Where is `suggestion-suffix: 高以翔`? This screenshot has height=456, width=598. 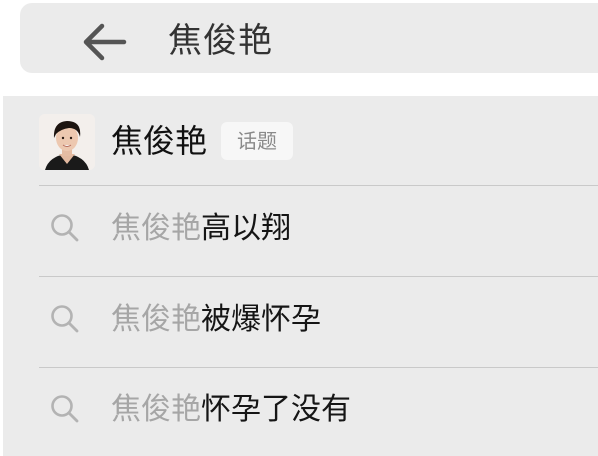 suggestion-suffix: 高以翔 is located at coordinates (246, 228).